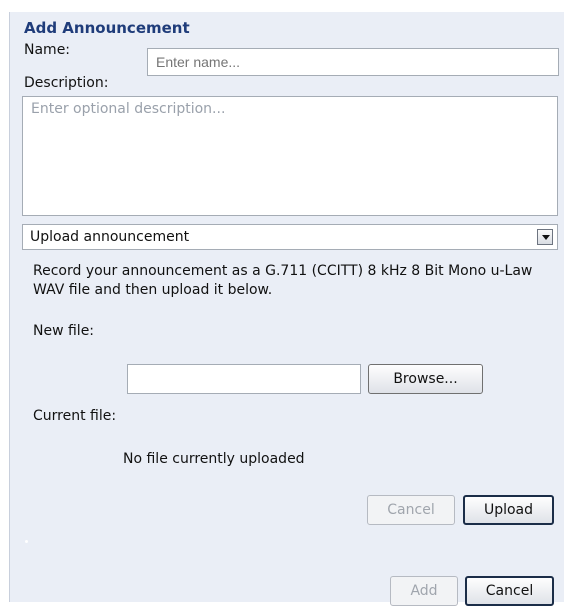 The height and width of the screenshot is (607, 570). Describe the element at coordinates (26, 541) in the screenshot. I see `decorative-dot` at that location.